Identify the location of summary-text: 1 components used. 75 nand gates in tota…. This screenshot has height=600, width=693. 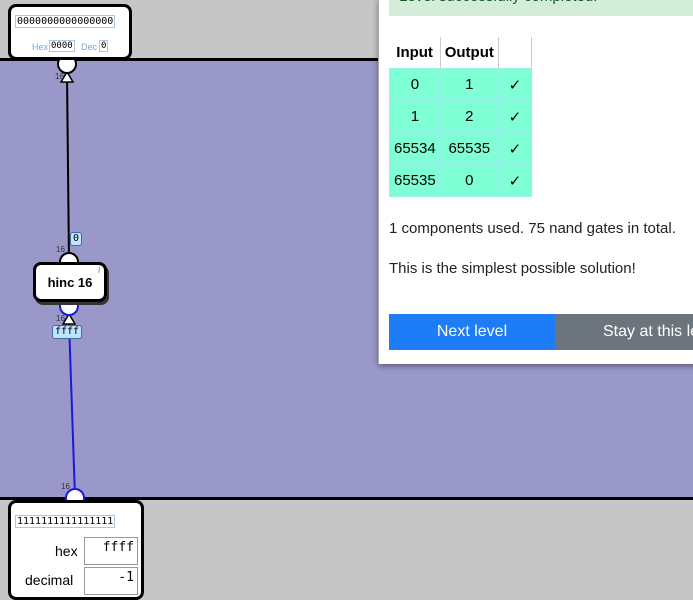
(532, 228).